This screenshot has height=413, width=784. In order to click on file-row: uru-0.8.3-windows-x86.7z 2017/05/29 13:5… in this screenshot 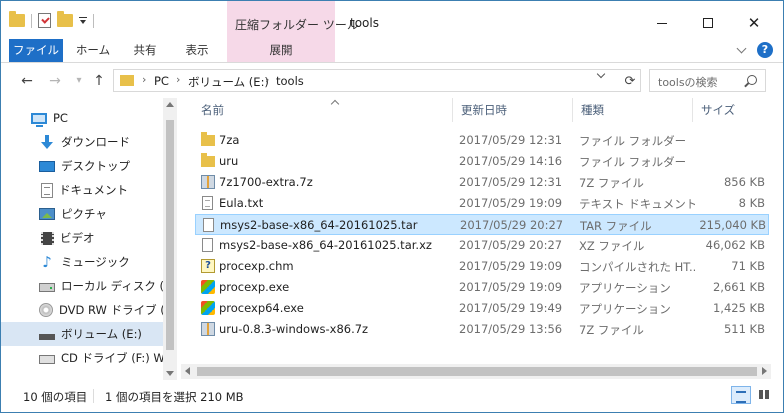, I will do `click(482, 329)`.